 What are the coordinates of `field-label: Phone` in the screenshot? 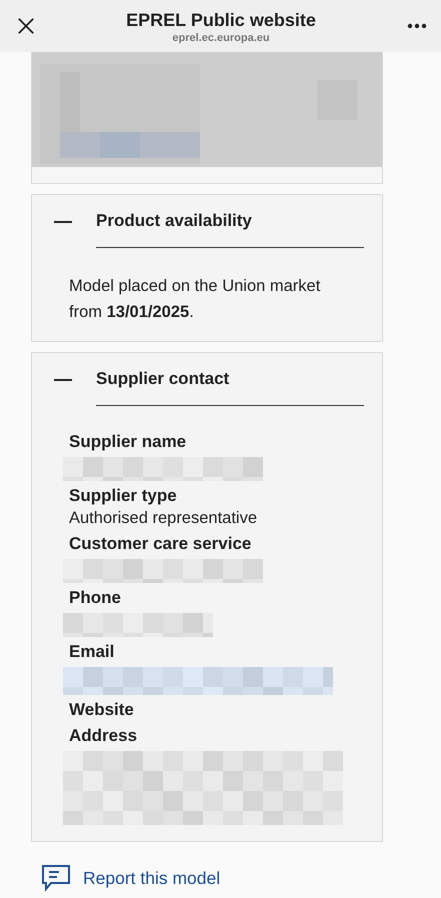 It's located at (95, 598).